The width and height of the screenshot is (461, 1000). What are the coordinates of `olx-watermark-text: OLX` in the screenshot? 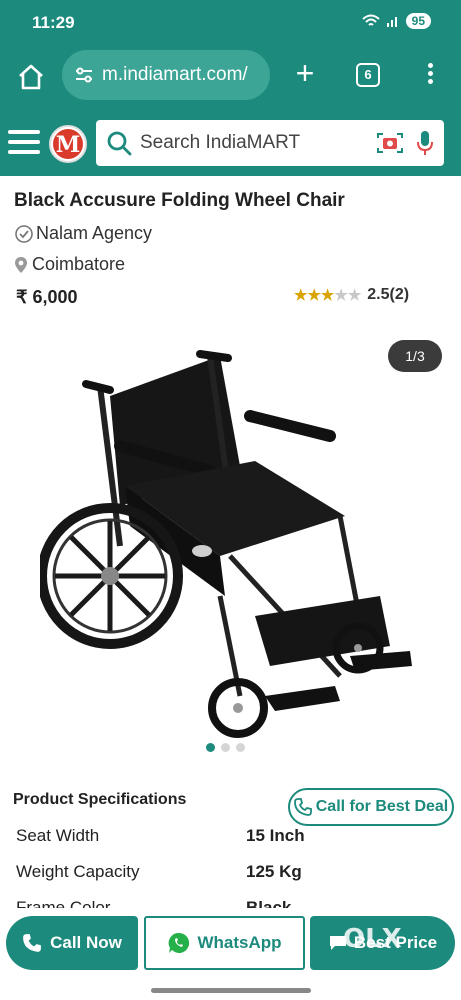 It's located at (372, 939).